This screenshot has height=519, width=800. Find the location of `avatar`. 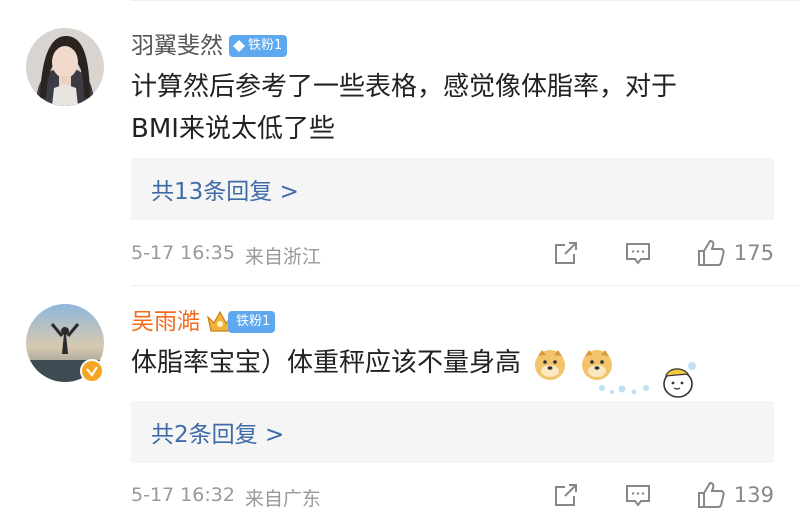

avatar is located at coordinates (65, 67).